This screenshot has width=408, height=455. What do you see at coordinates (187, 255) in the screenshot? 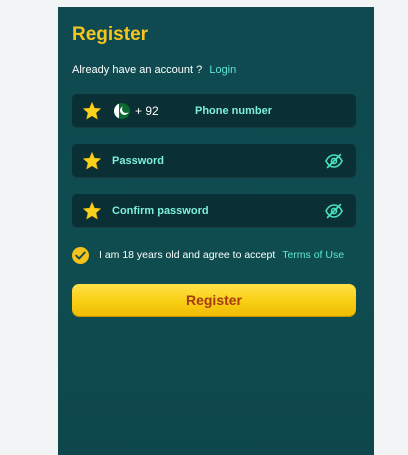
I see `terms-text: I am 18 years old and agree to accept` at bounding box center [187, 255].